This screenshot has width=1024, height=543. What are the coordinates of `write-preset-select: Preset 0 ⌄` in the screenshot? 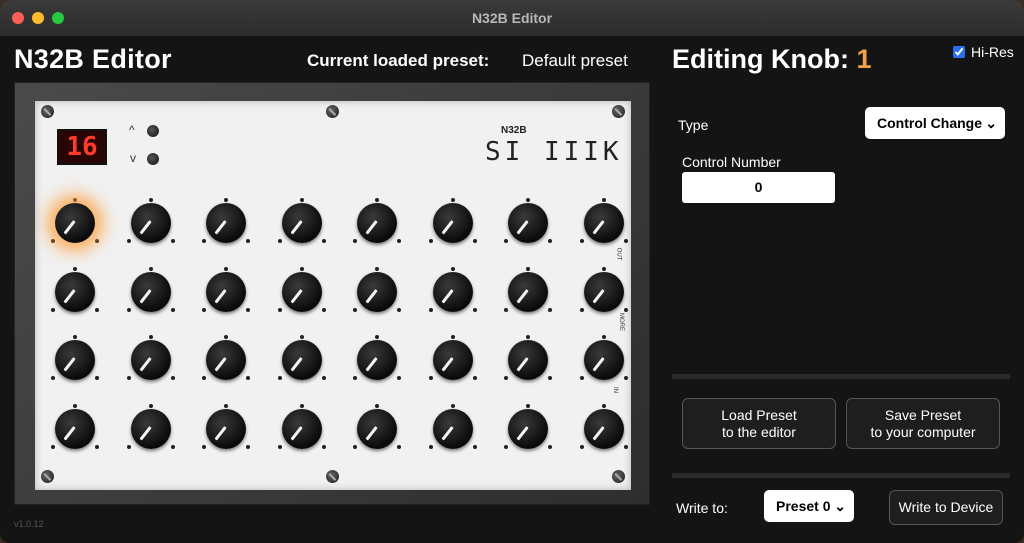 It's located at (809, 506).